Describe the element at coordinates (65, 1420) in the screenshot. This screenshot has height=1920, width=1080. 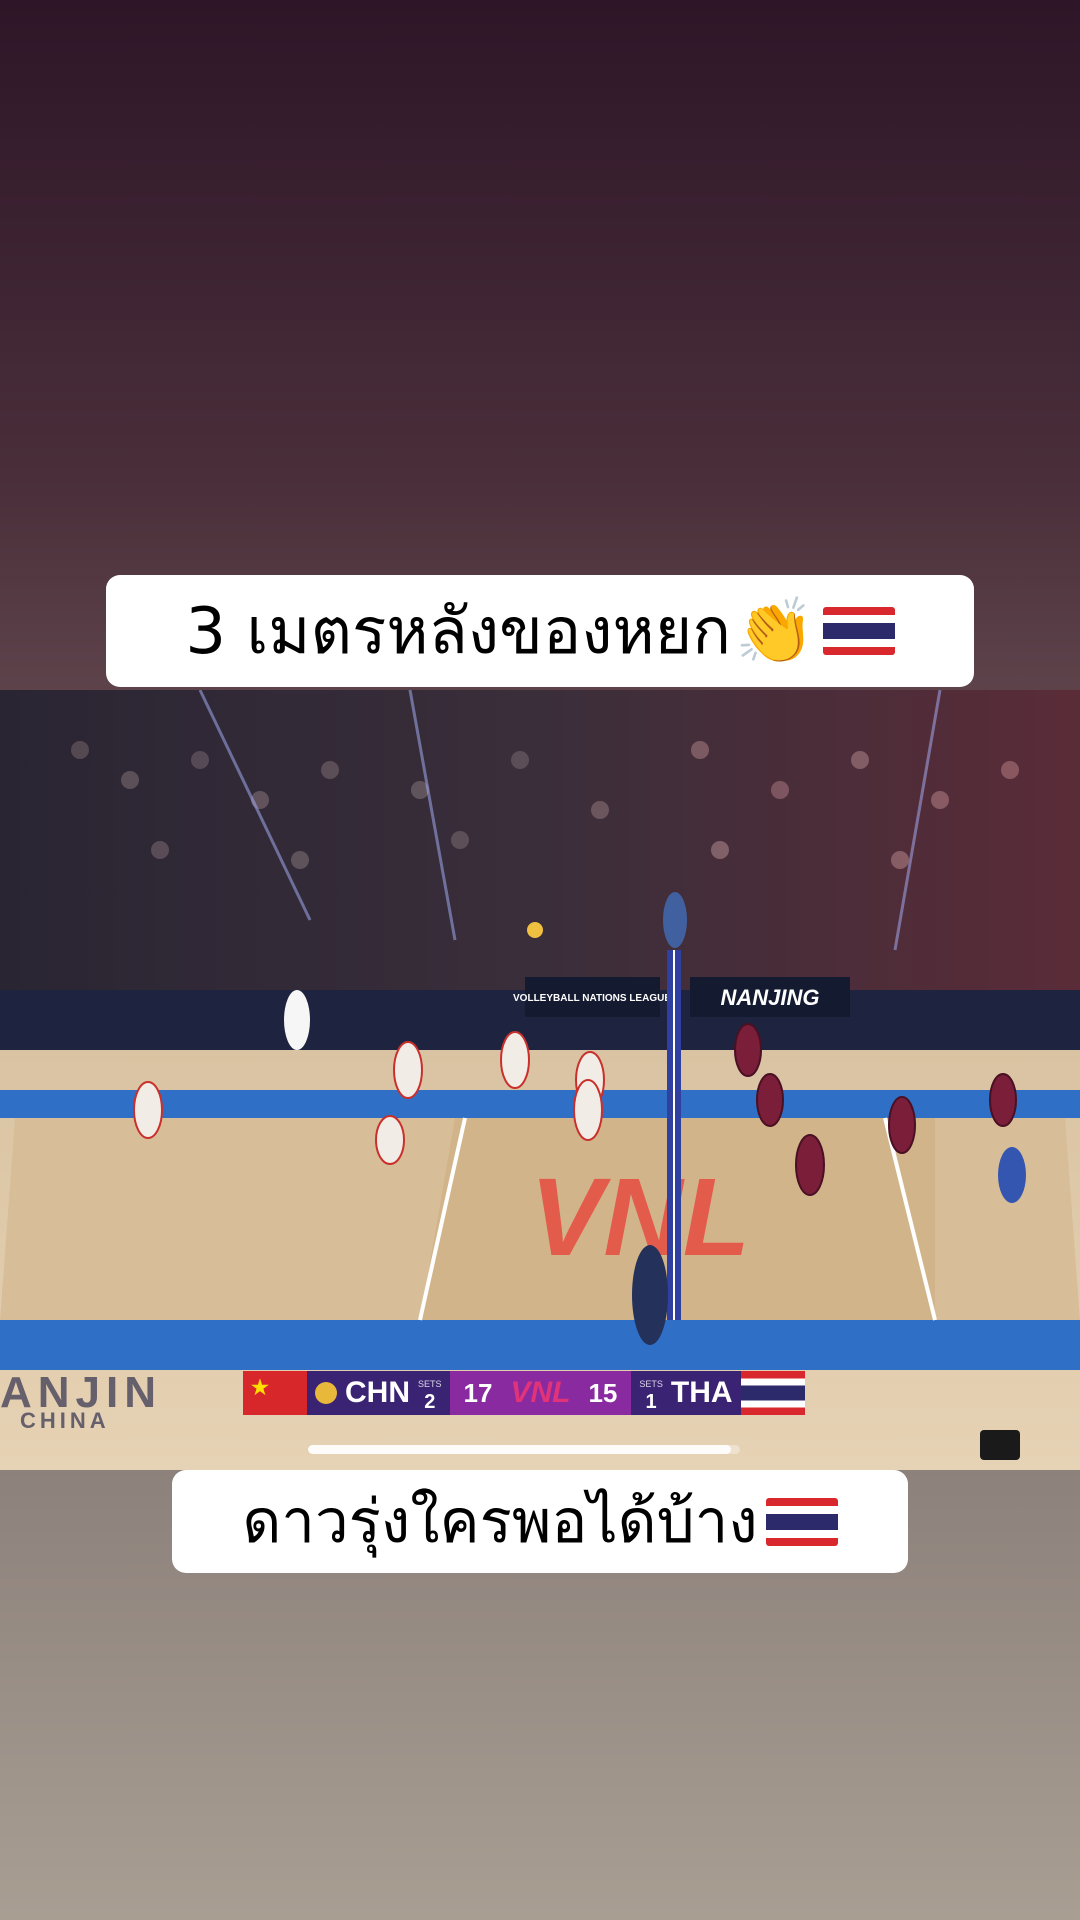
I see `venue-watermark-sub: CHINA` at that location.